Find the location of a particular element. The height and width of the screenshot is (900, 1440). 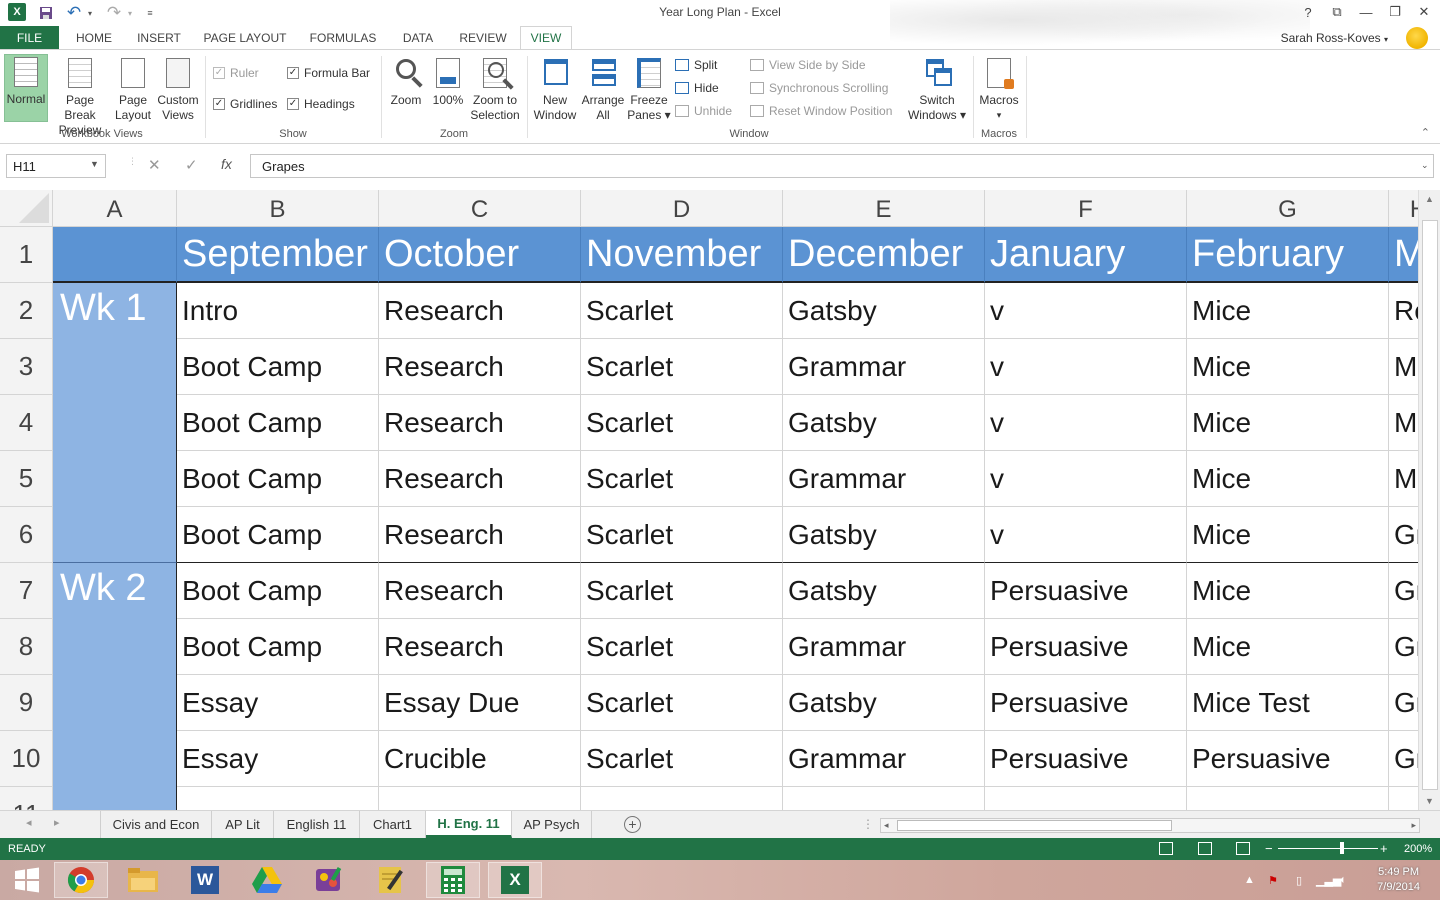

show-hidden-icons-icon: ▲ is located at coordinates (1249, 880).